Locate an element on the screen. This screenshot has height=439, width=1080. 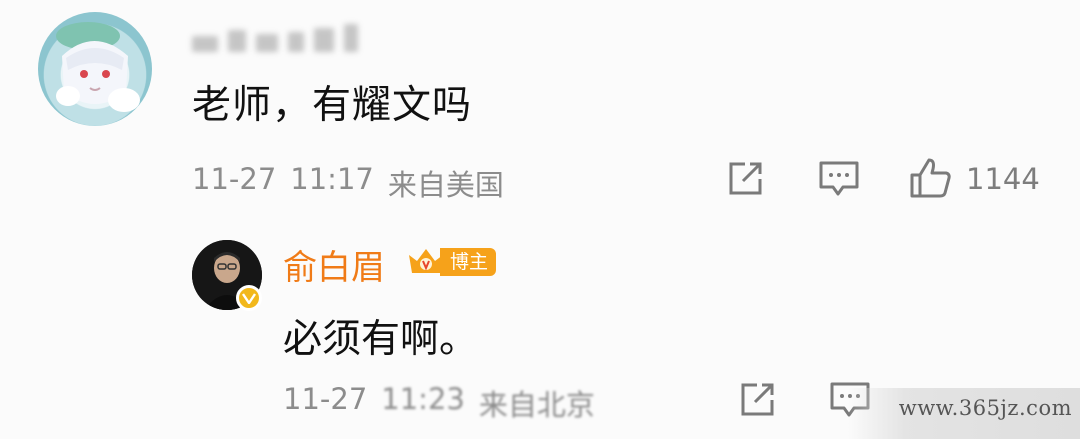
crown-icon is located at coordinates (426, 262).